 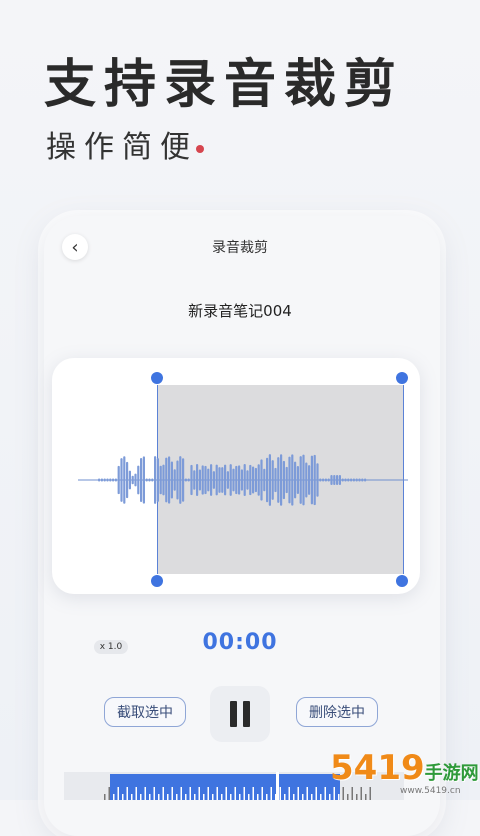 What do you see at coordinates (402, 378) in the screenshot?
I see `selection-handle-top-right` at bounding box center [402, 378].